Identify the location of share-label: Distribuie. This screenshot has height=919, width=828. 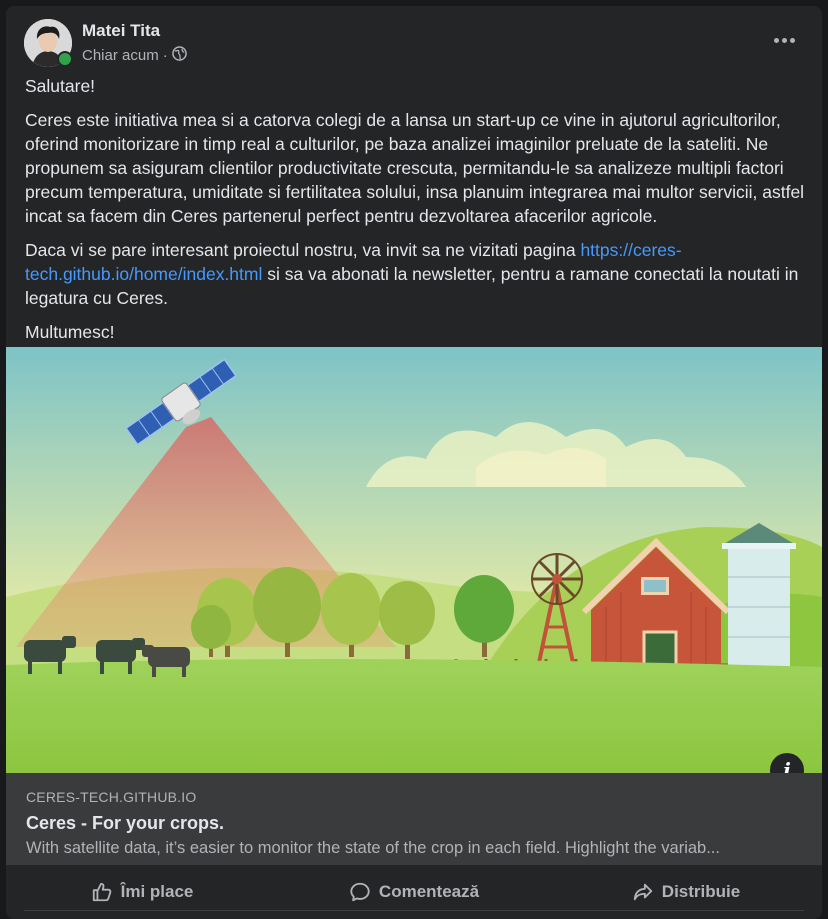
(701, 891).